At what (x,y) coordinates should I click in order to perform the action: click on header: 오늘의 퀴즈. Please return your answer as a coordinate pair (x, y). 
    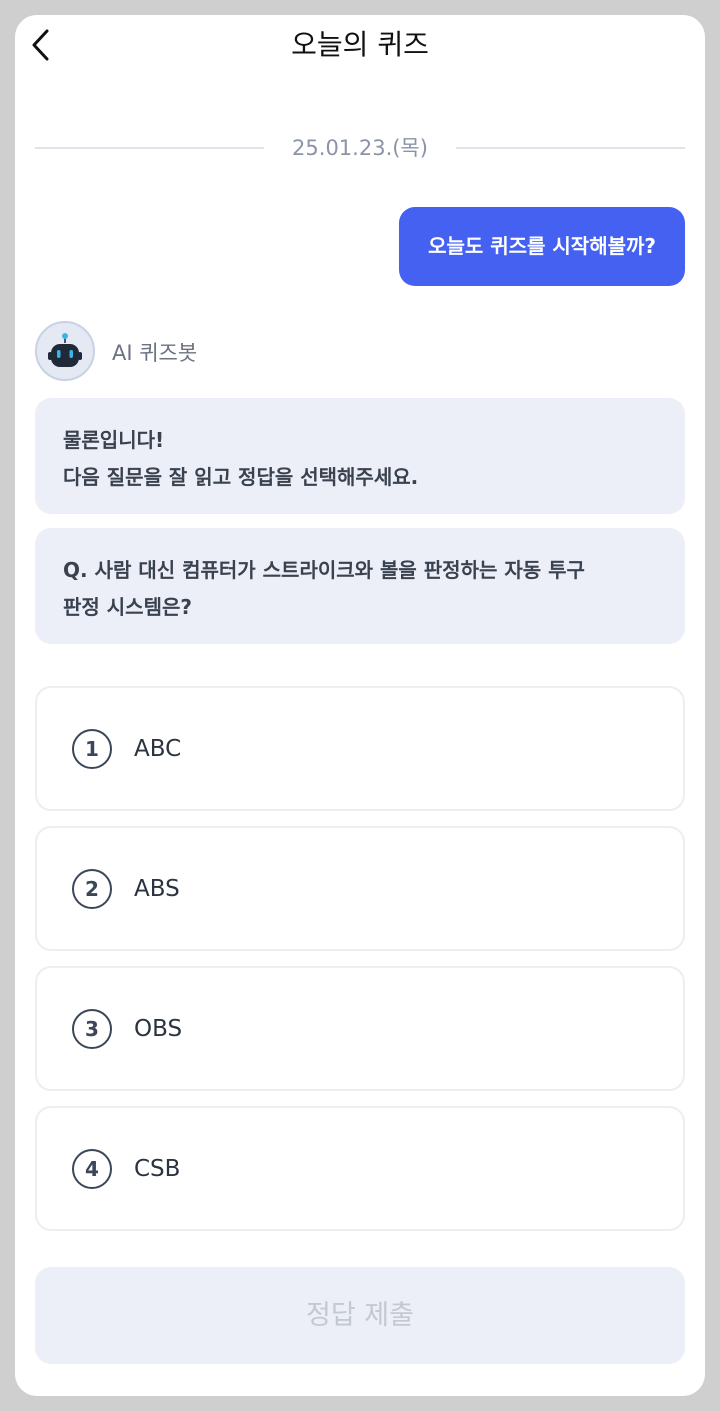
    Looking at the image, I should click on (360, 45).